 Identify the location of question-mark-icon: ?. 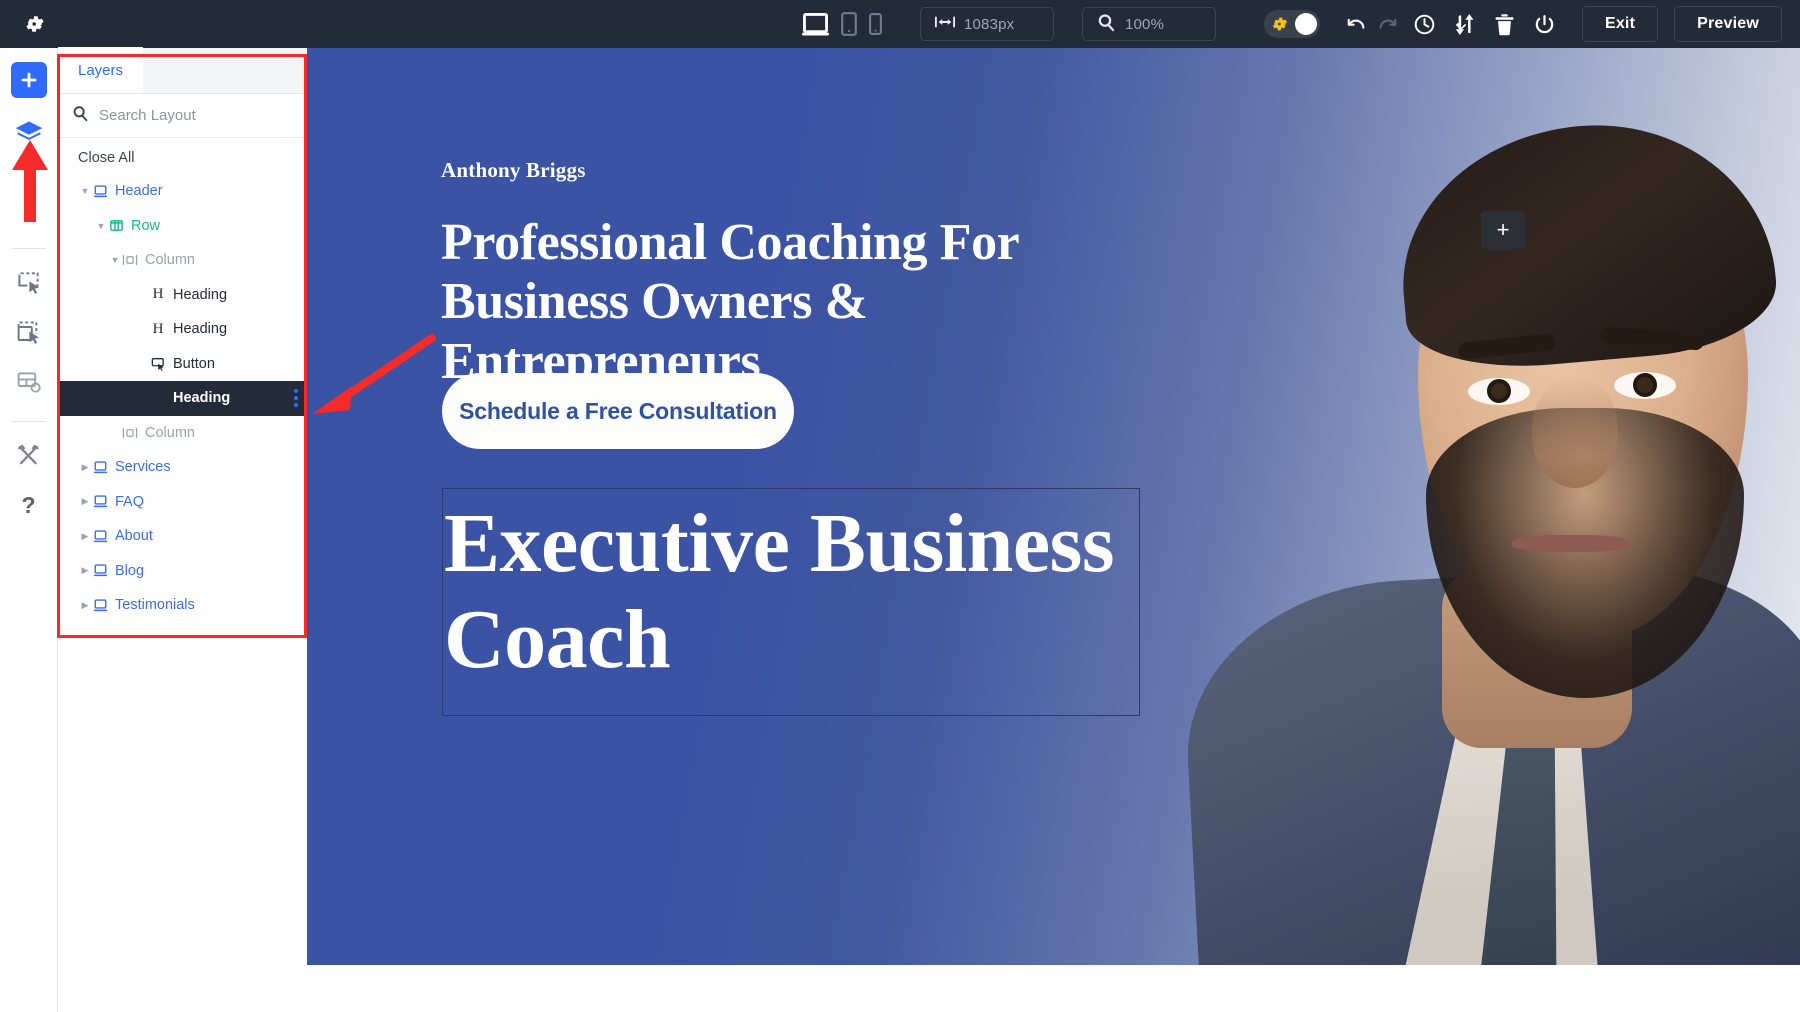
(29, 505).